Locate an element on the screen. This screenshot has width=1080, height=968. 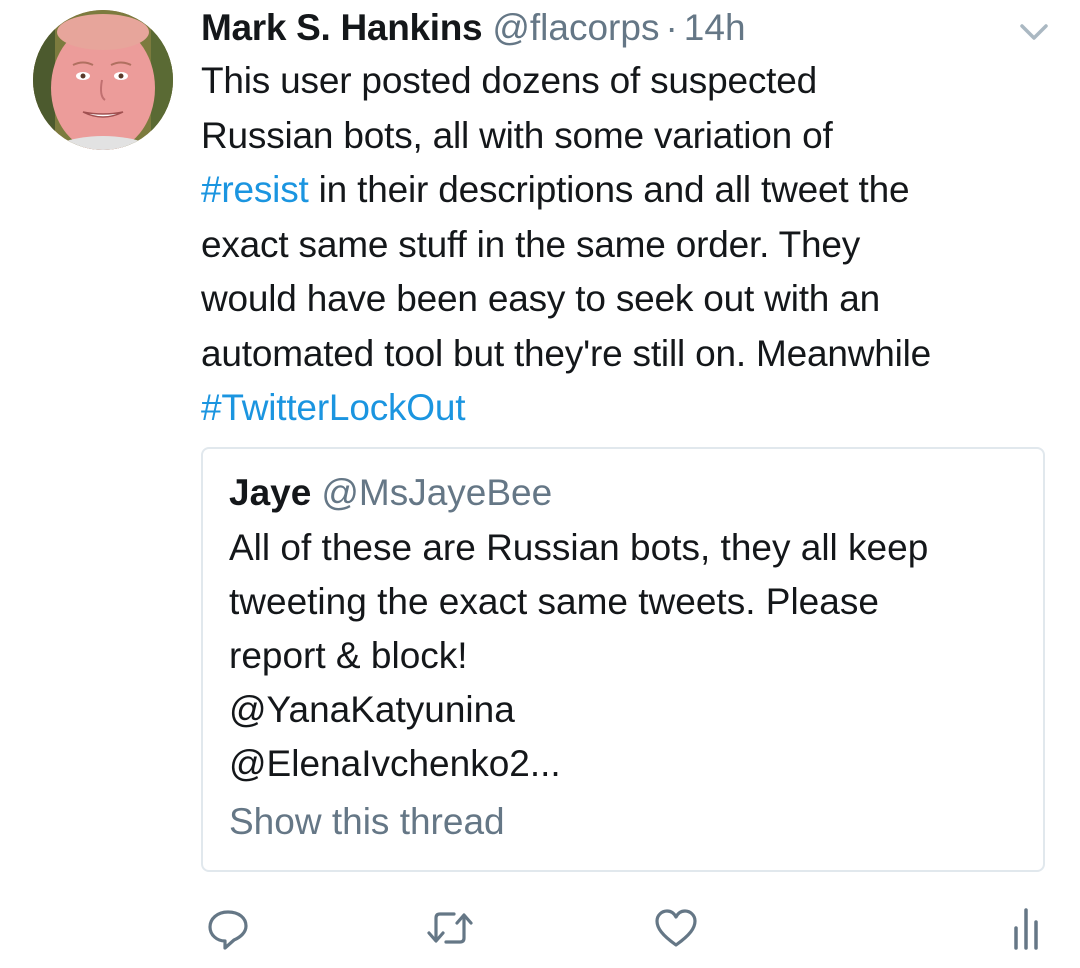
tweet-header: Mark S. Hankins @flacorps · 14h is located at coordinates (473, 28).